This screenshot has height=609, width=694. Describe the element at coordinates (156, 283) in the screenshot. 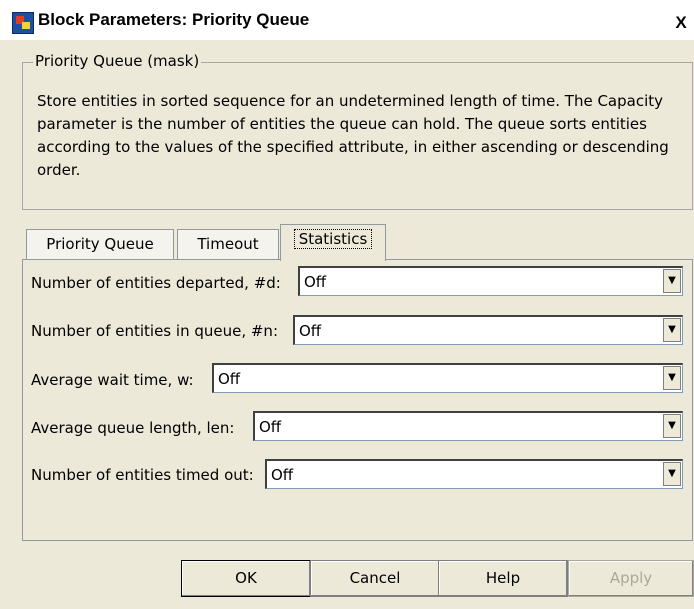

I see `departed-label: Number of entities departed, #d:` at that location.